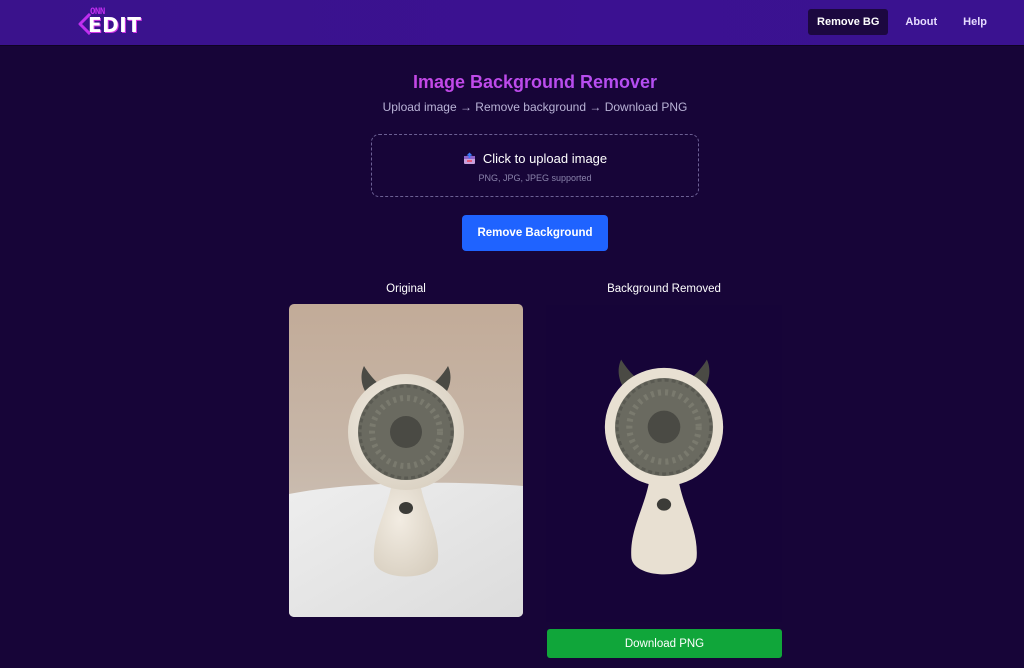 This screenshot has width=1024, height=668. Describe the element at coordinates (535, 233) in the screenshot. I see `remove-background-button: Remove Background` at that location.